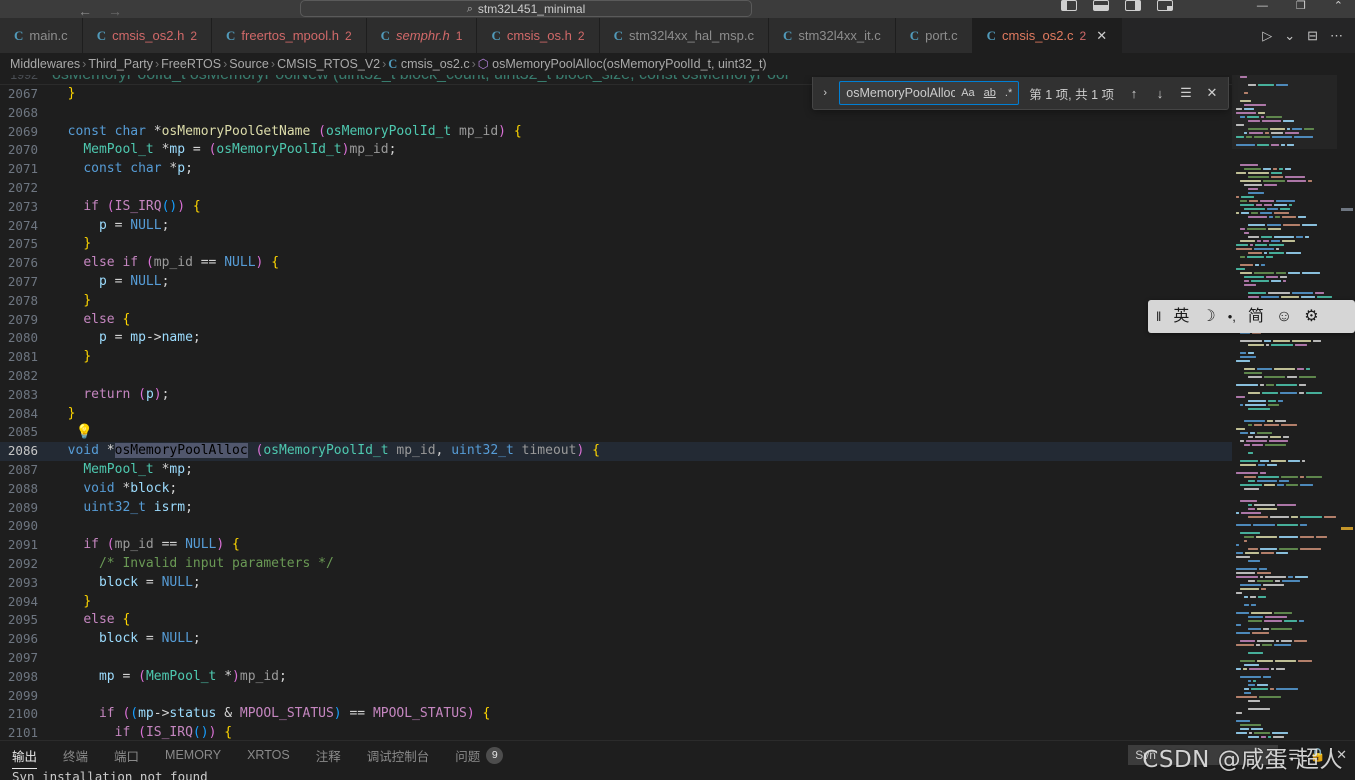 This screenshot has width=1355, height=780. What do you see at coordinates (479, 755) in the screenshot?
I see `panel-tab-问题: 问题 9` at bounding box center [479, 755].